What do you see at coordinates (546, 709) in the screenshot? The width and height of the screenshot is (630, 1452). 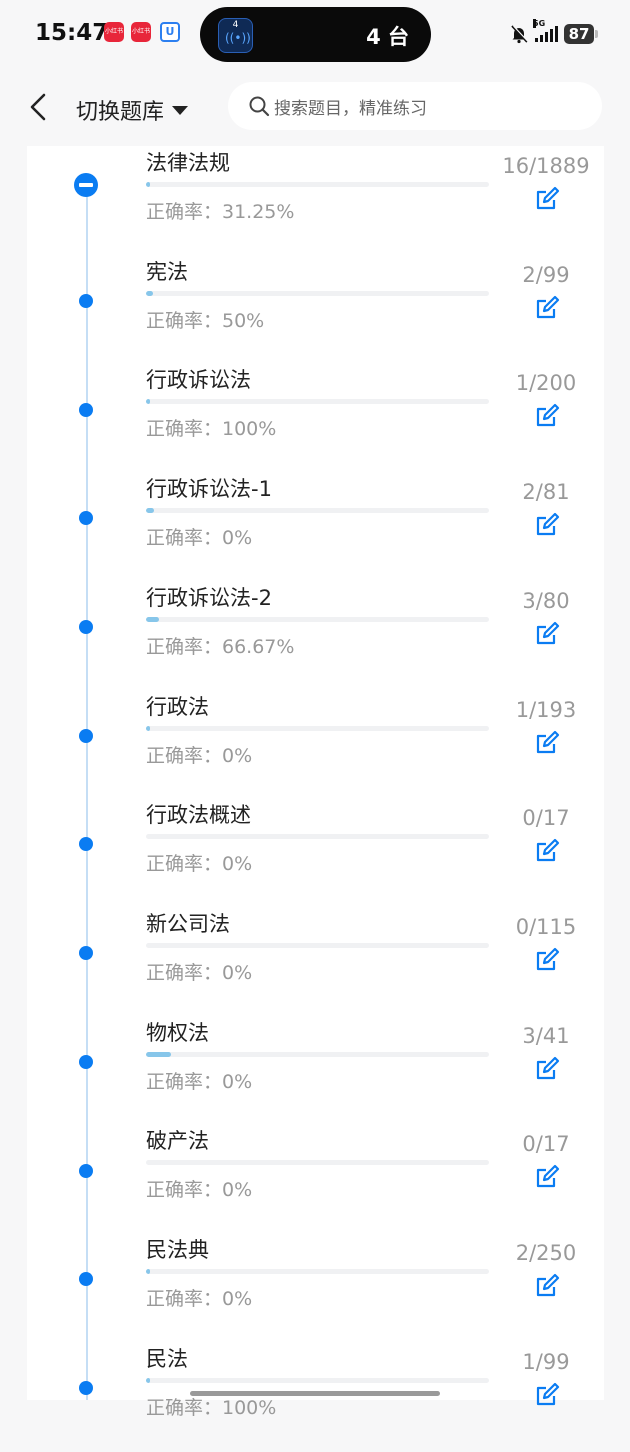 I see `progress-count: 1/193` at bounding box center [546, 709].